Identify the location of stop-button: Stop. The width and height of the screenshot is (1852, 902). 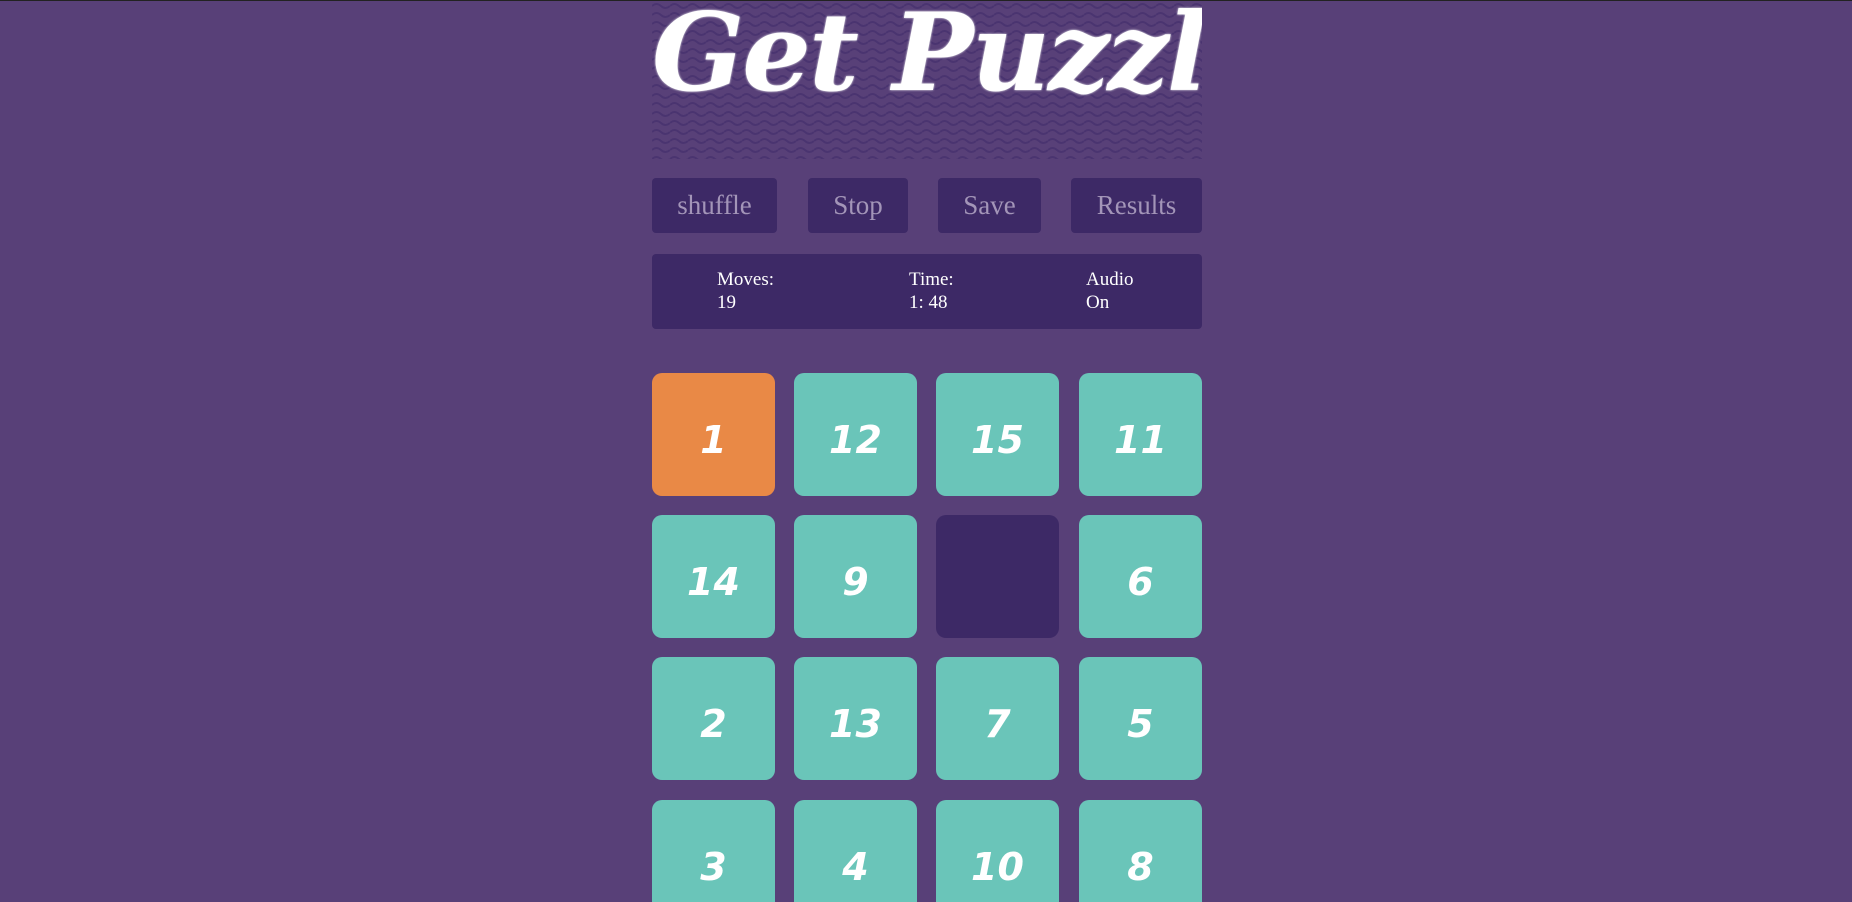
(858, 205).